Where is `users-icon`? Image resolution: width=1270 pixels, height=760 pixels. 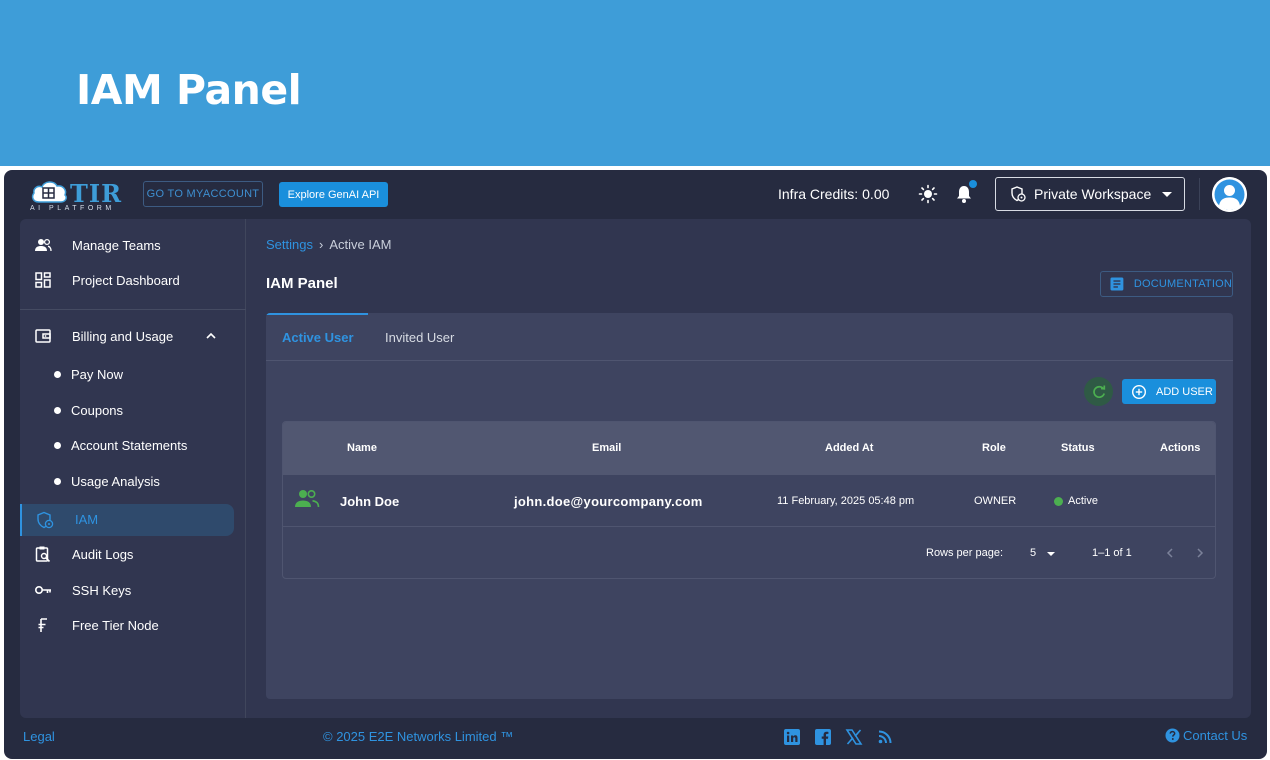
users-icon is located at coordinates (43, 245).